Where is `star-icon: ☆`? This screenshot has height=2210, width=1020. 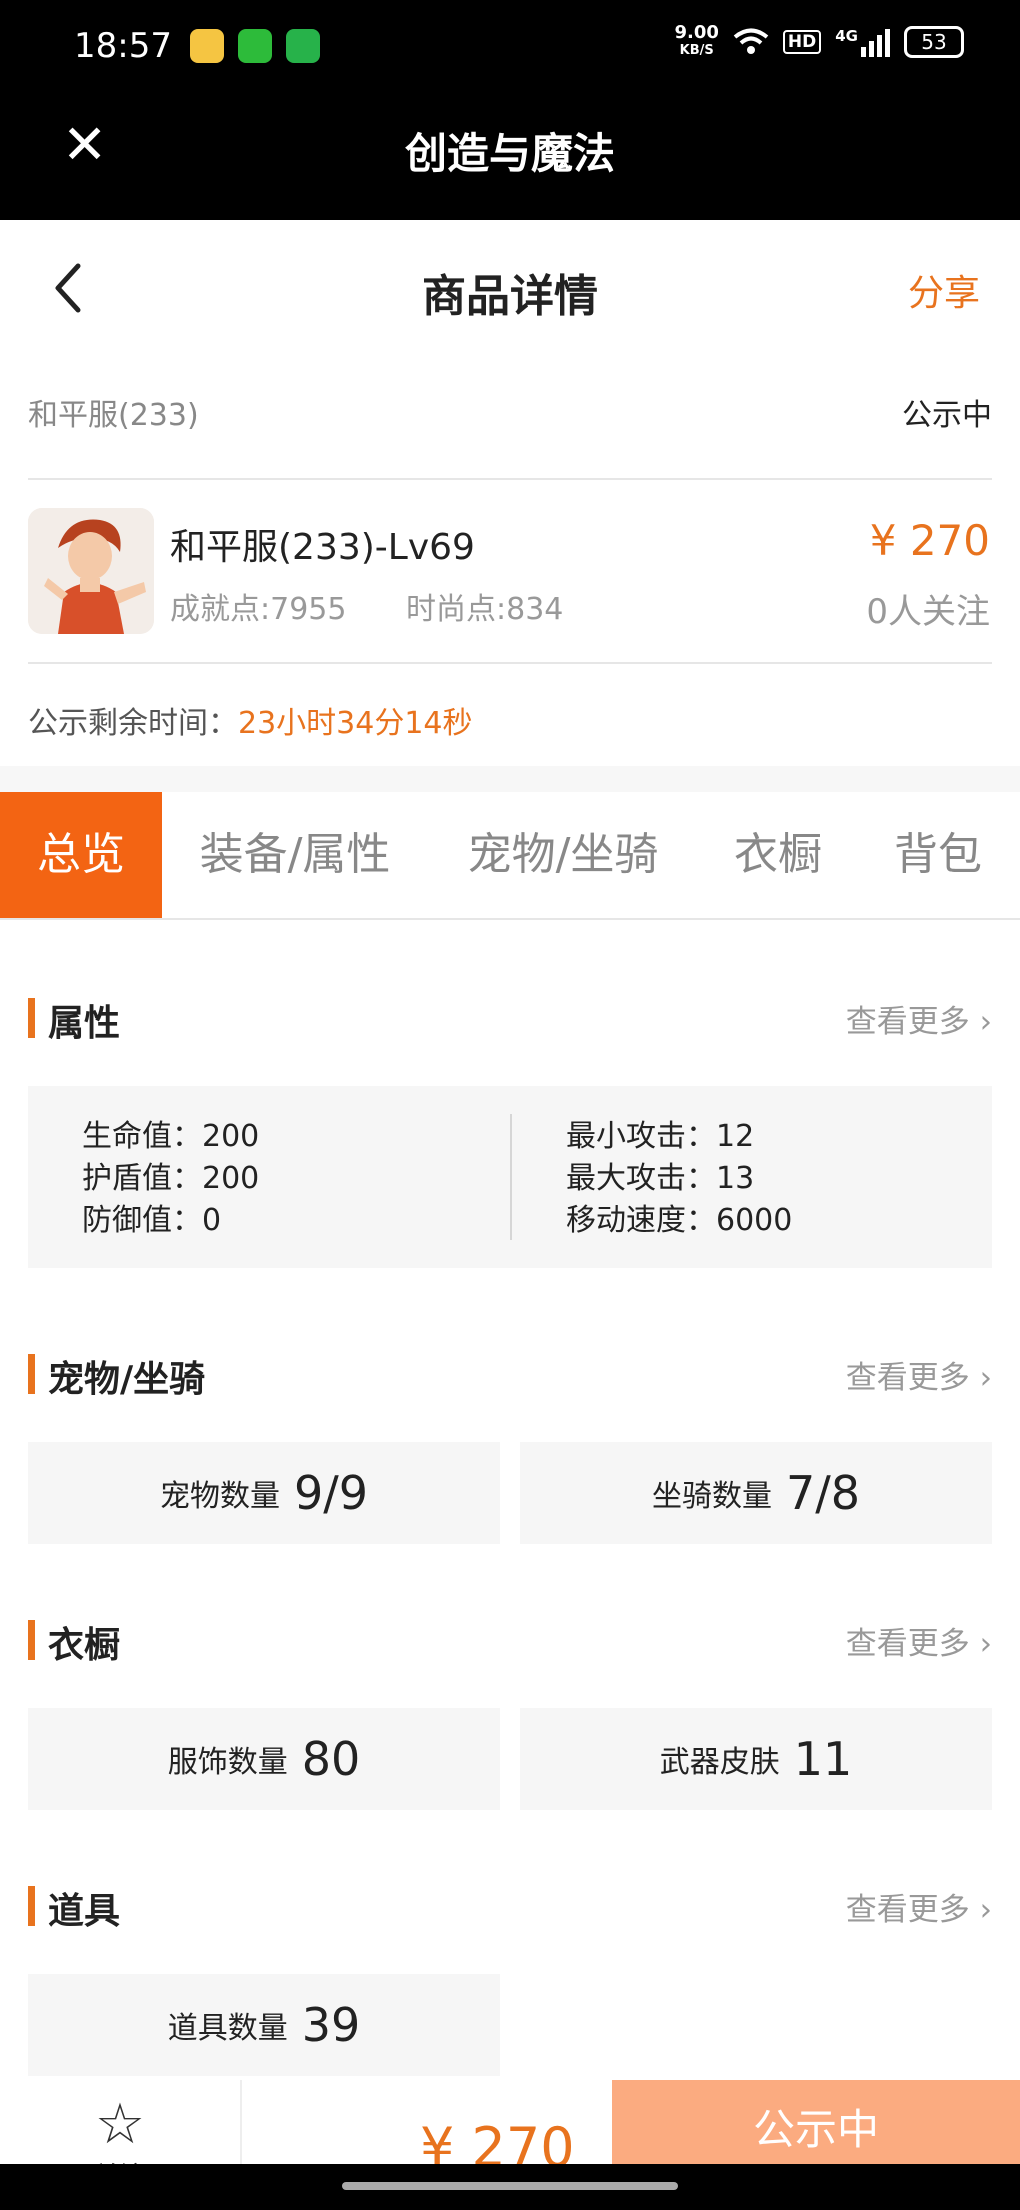 star-icon: ☆ is located at coordinates (120, 2124).